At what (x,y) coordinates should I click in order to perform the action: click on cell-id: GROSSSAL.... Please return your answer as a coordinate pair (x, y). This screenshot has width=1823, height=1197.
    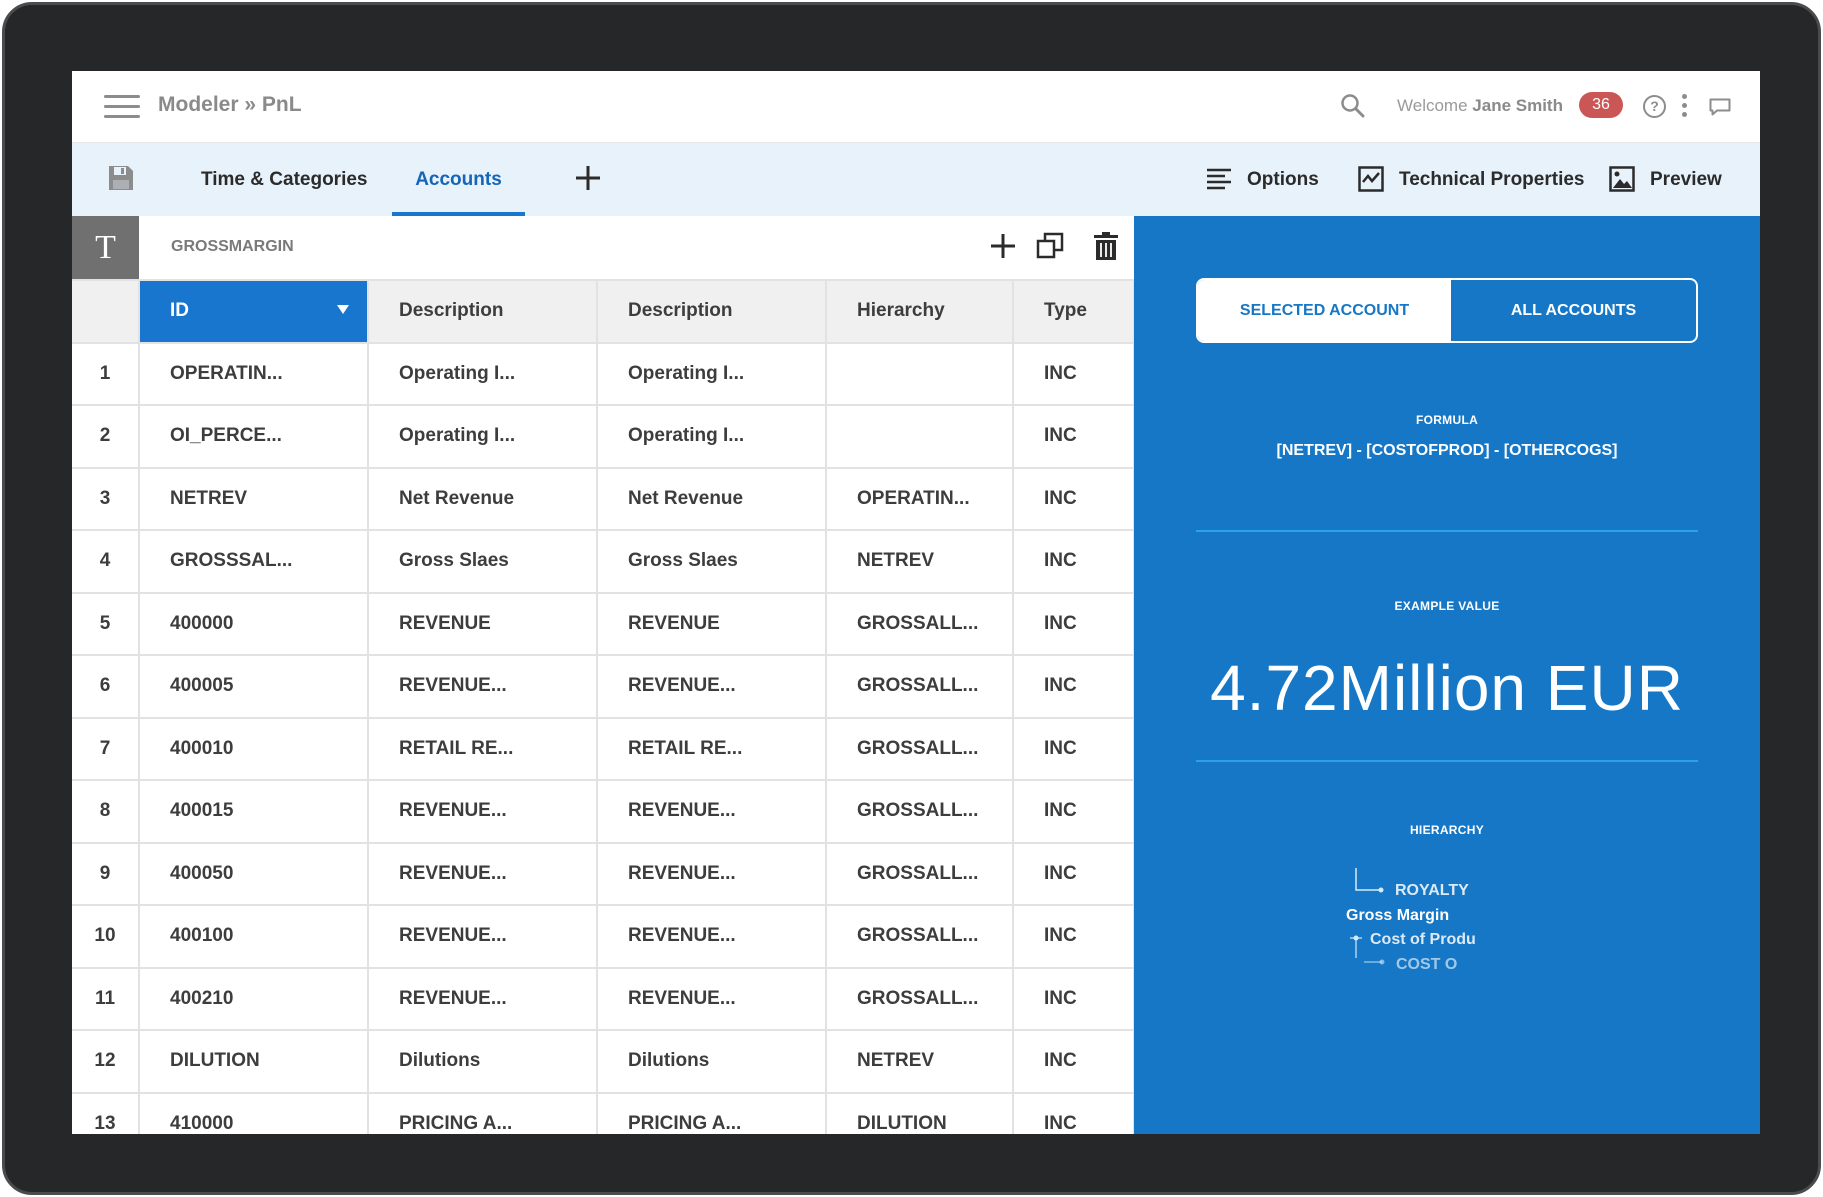
    Looking at the image, I should click on (253, 561).